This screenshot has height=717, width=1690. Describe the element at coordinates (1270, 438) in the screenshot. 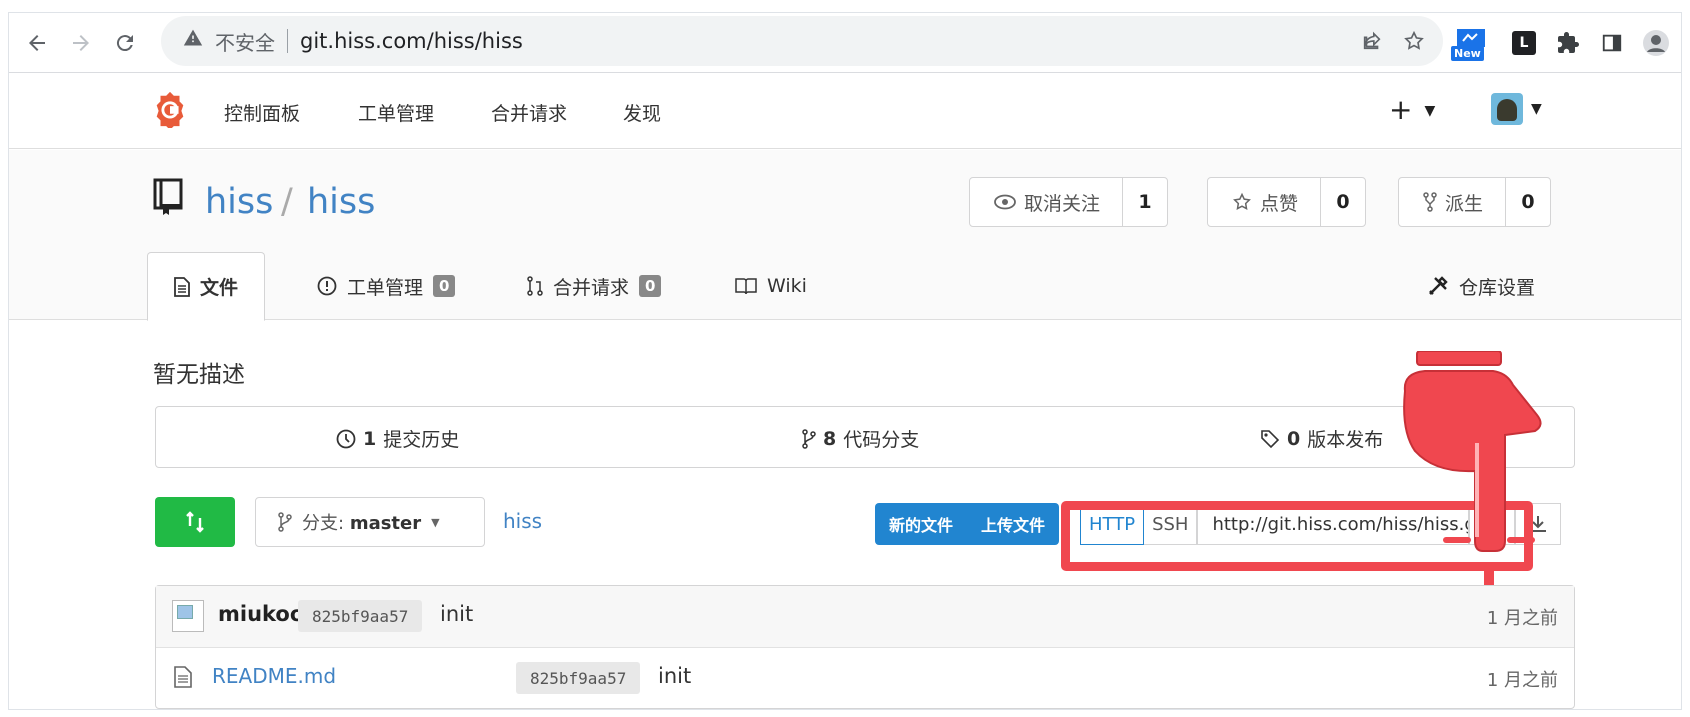

I see `tag-icon` at that location.